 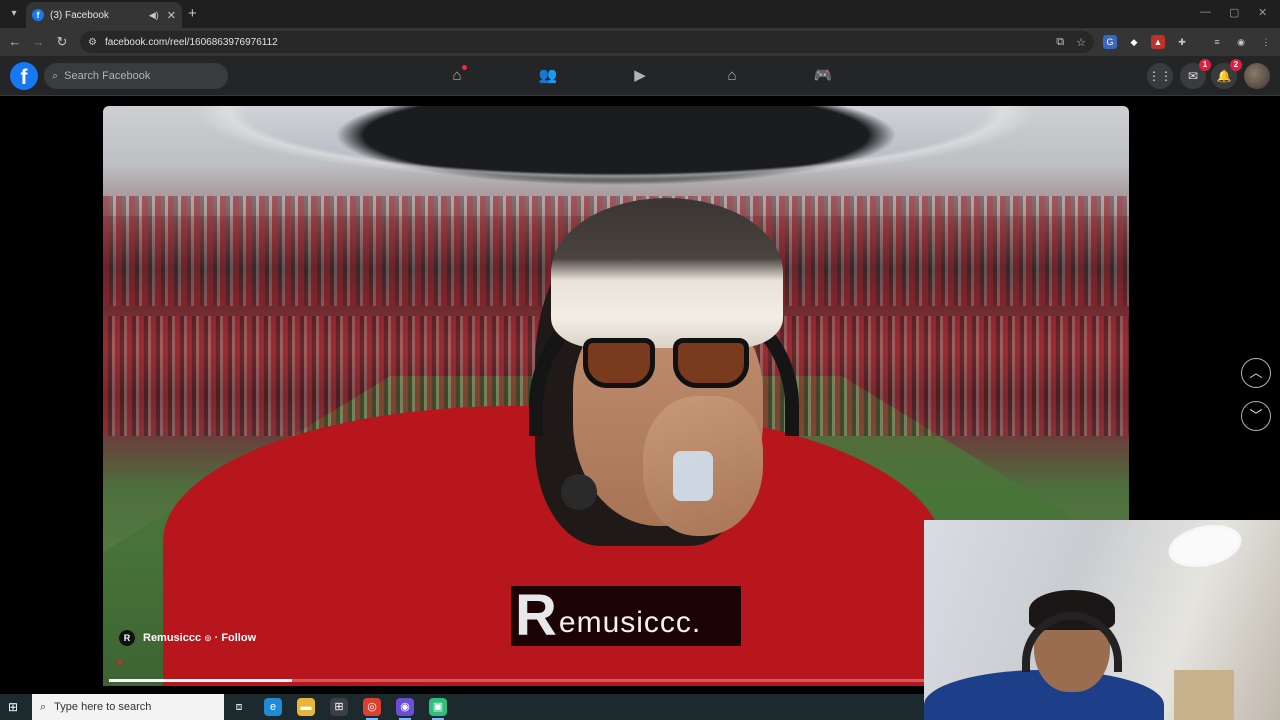 I want to click on sunglasses-left, so click(x=619, y=363).